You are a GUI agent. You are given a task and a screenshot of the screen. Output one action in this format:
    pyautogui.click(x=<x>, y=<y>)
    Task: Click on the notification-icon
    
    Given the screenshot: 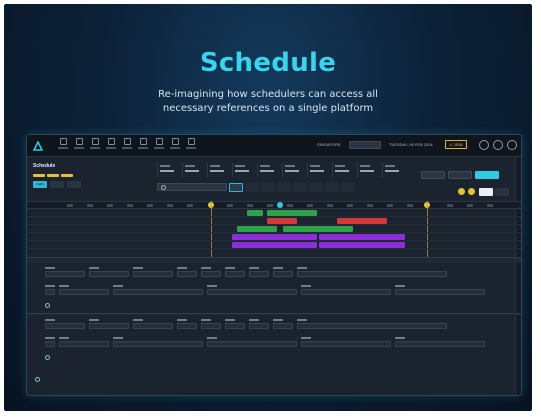 What is the action you would take?
    pyautogui.click(x=498, y=145)
    